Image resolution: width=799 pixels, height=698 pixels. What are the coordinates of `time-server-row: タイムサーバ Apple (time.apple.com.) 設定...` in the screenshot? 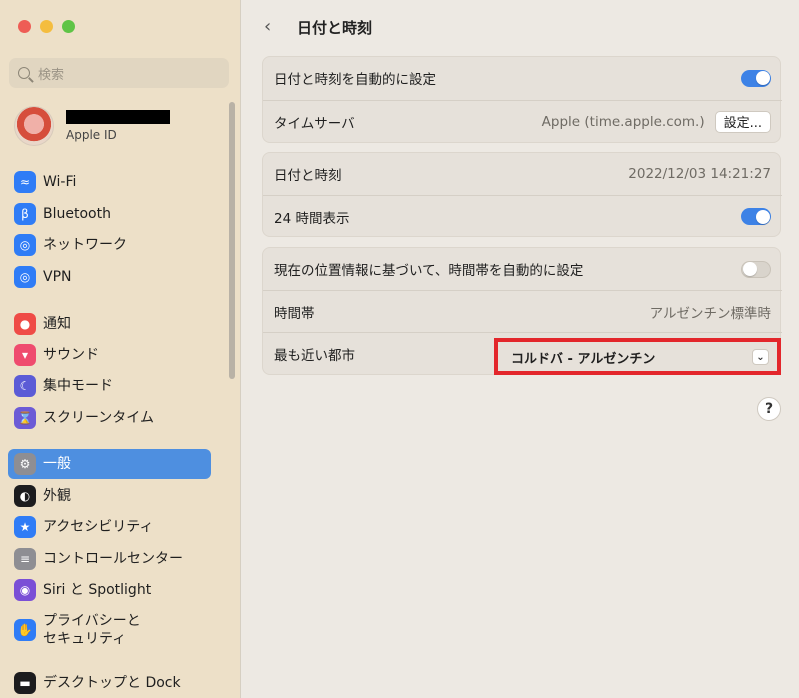 It's located at (522, 121).